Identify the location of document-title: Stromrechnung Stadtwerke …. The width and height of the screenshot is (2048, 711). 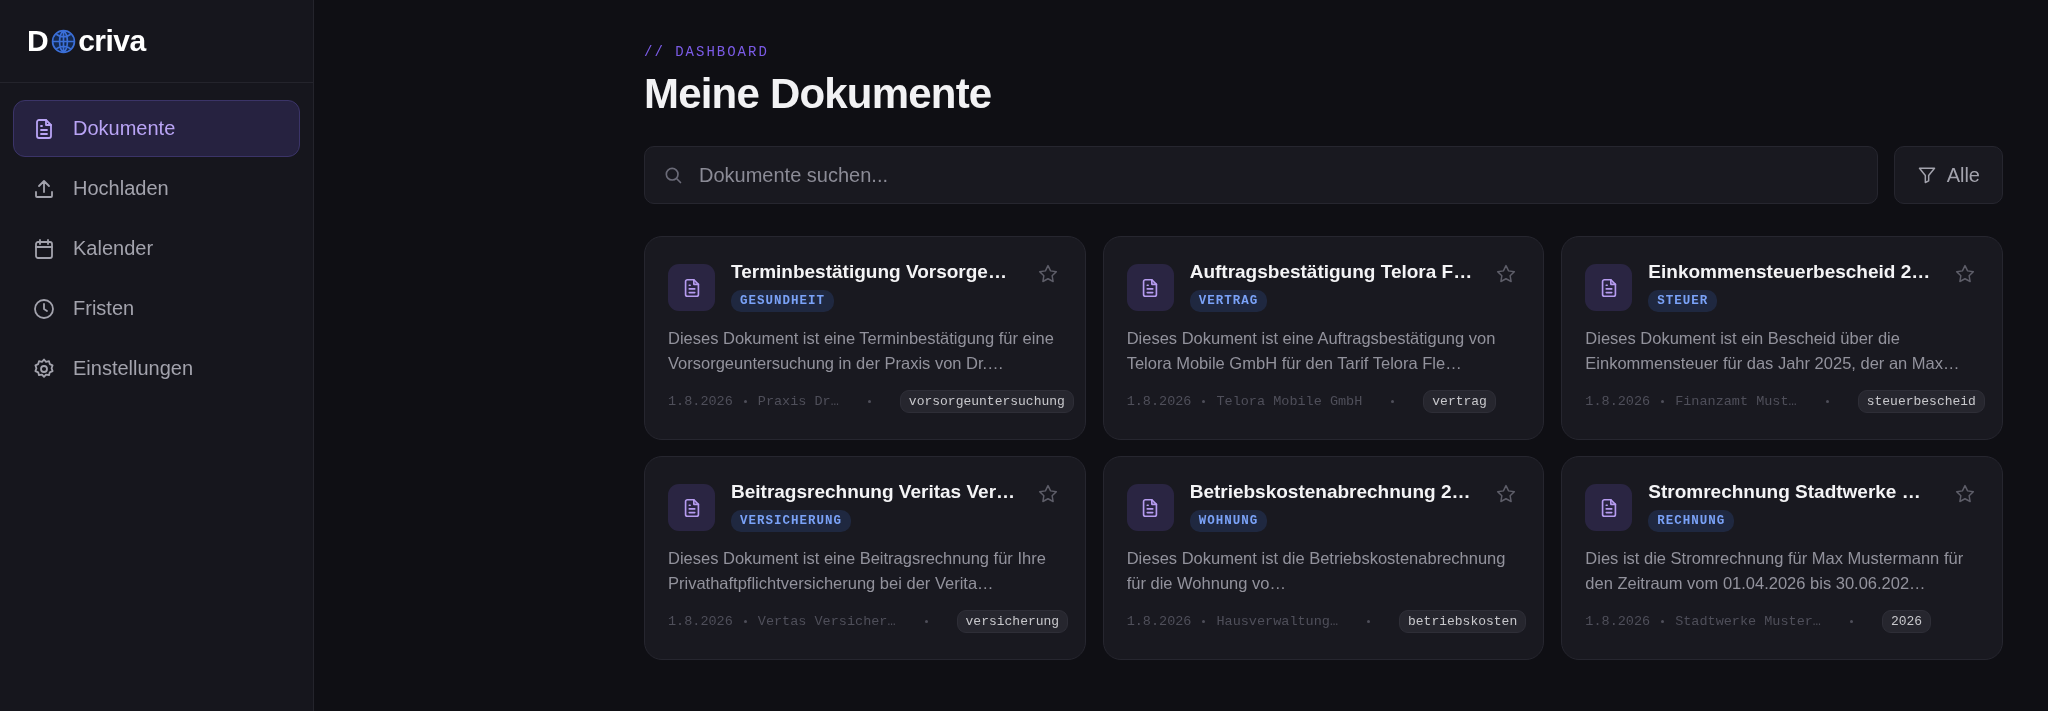
(1785, 492).